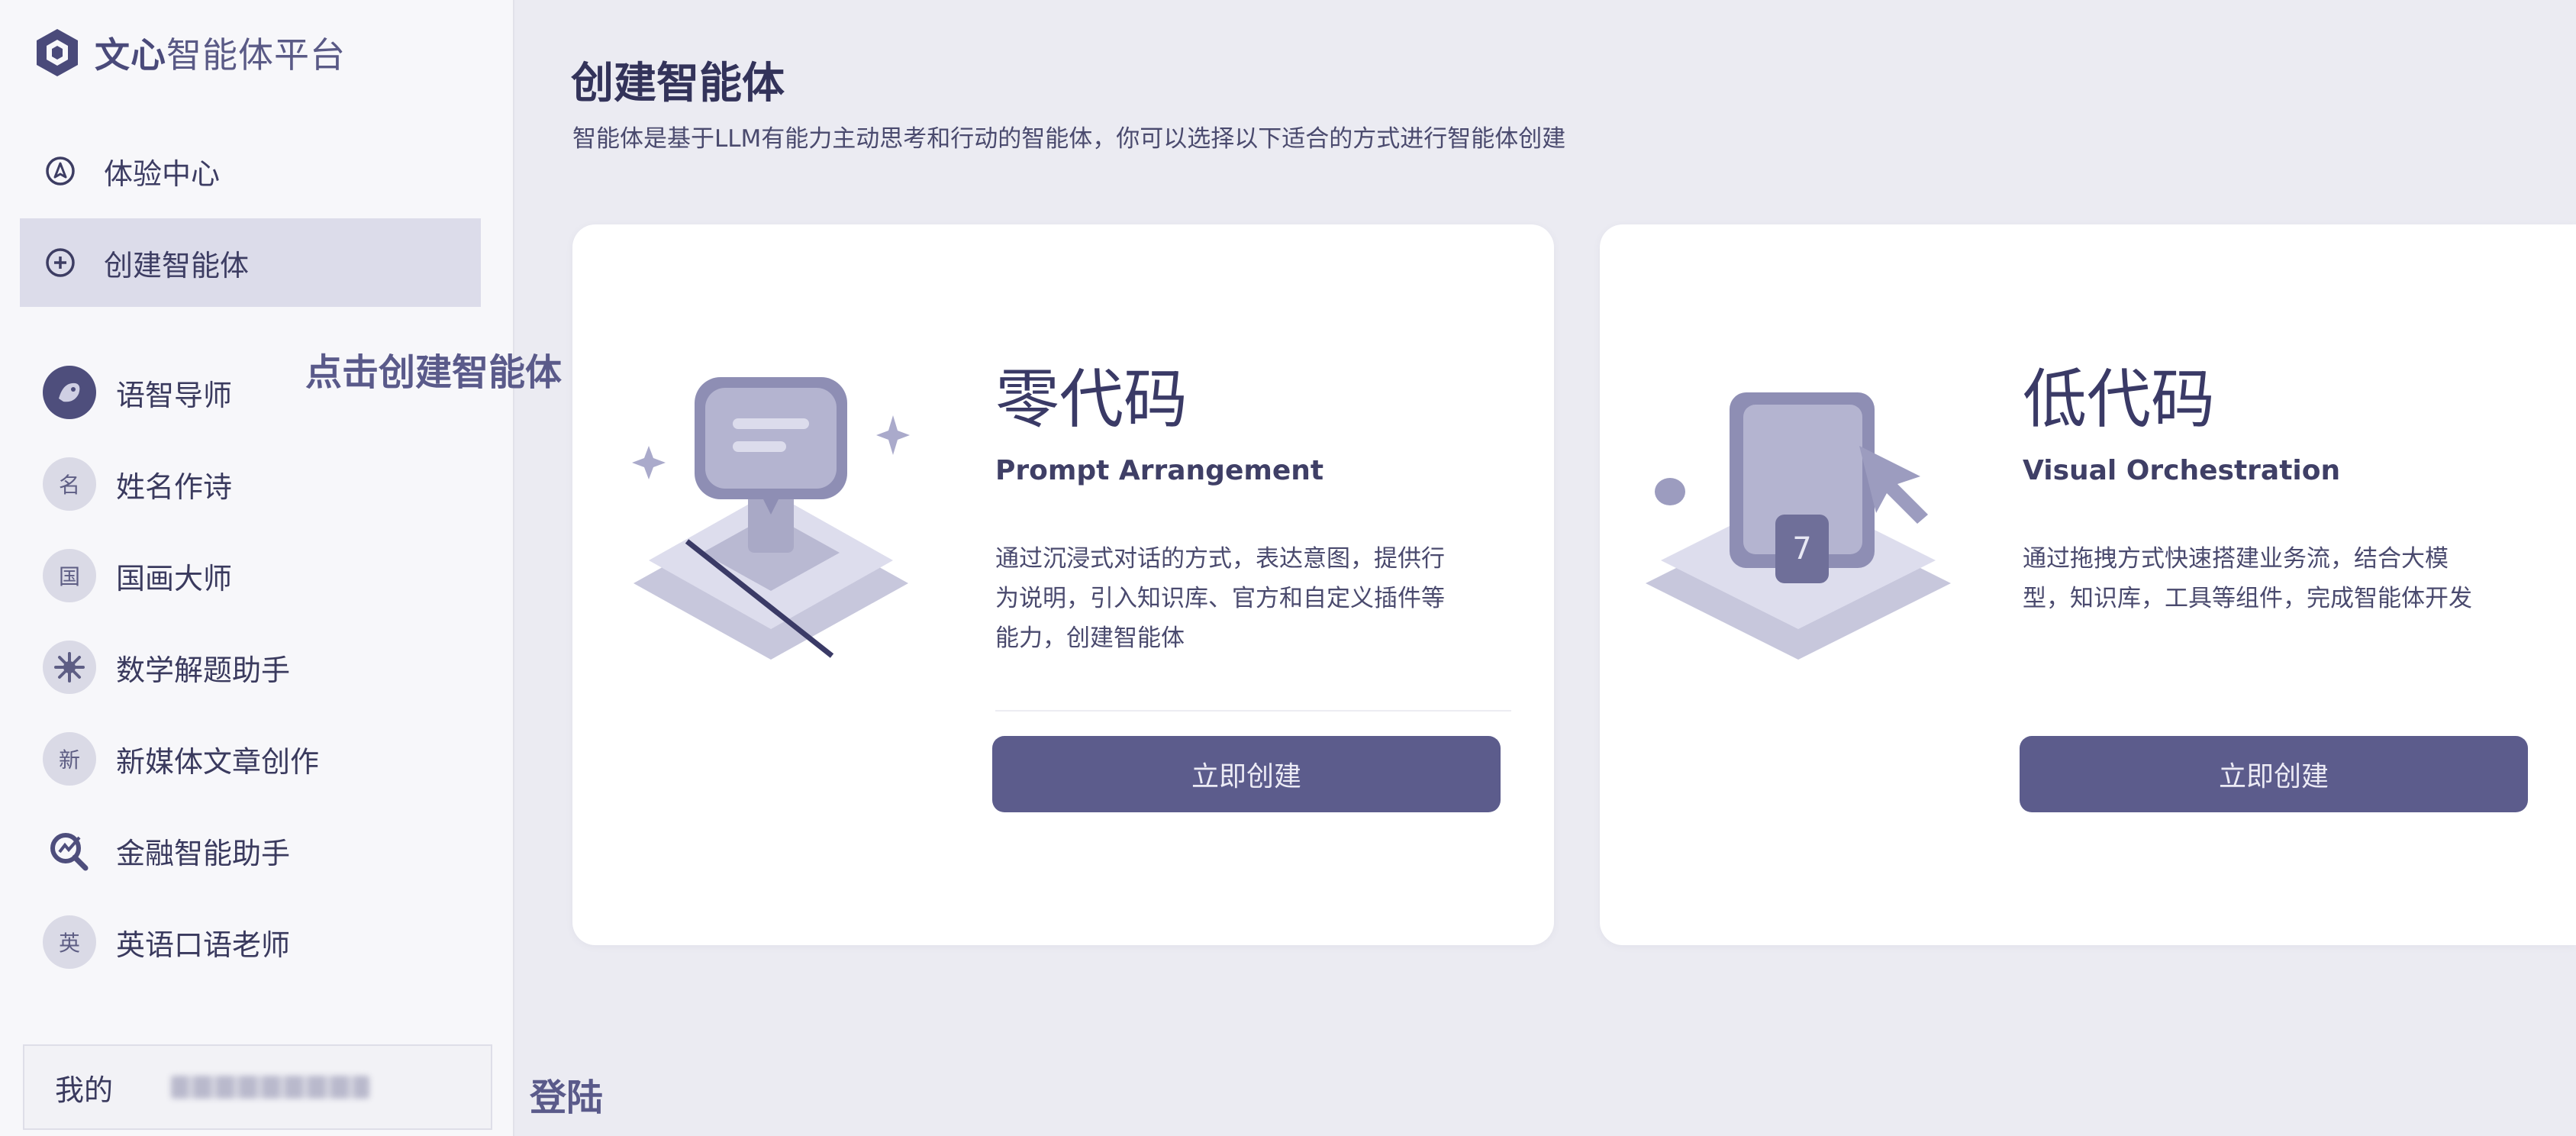  Describe the element at coordinates (69, 575) in the screenshot. I see `agent-avatar: 国` at that location.